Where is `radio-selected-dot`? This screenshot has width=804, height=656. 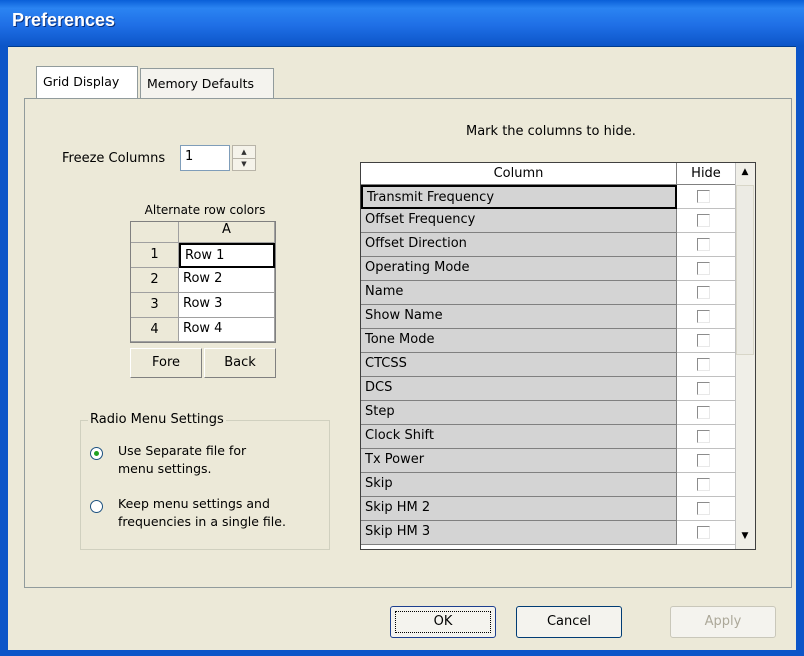 radio-selected-dot is located at coordinates (96, 453).